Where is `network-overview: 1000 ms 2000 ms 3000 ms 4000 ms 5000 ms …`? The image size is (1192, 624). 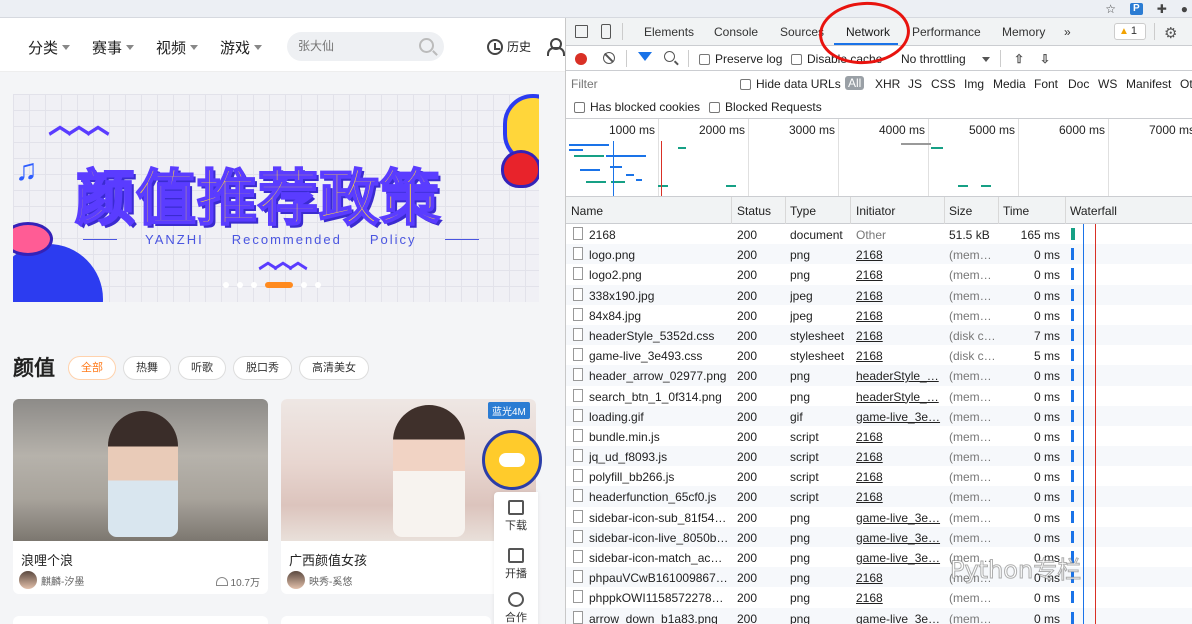 network-overview: 1000 ms 2000 ms 3000 ms 4000 ms 5000 ms … is located at coordinates (879, 158).